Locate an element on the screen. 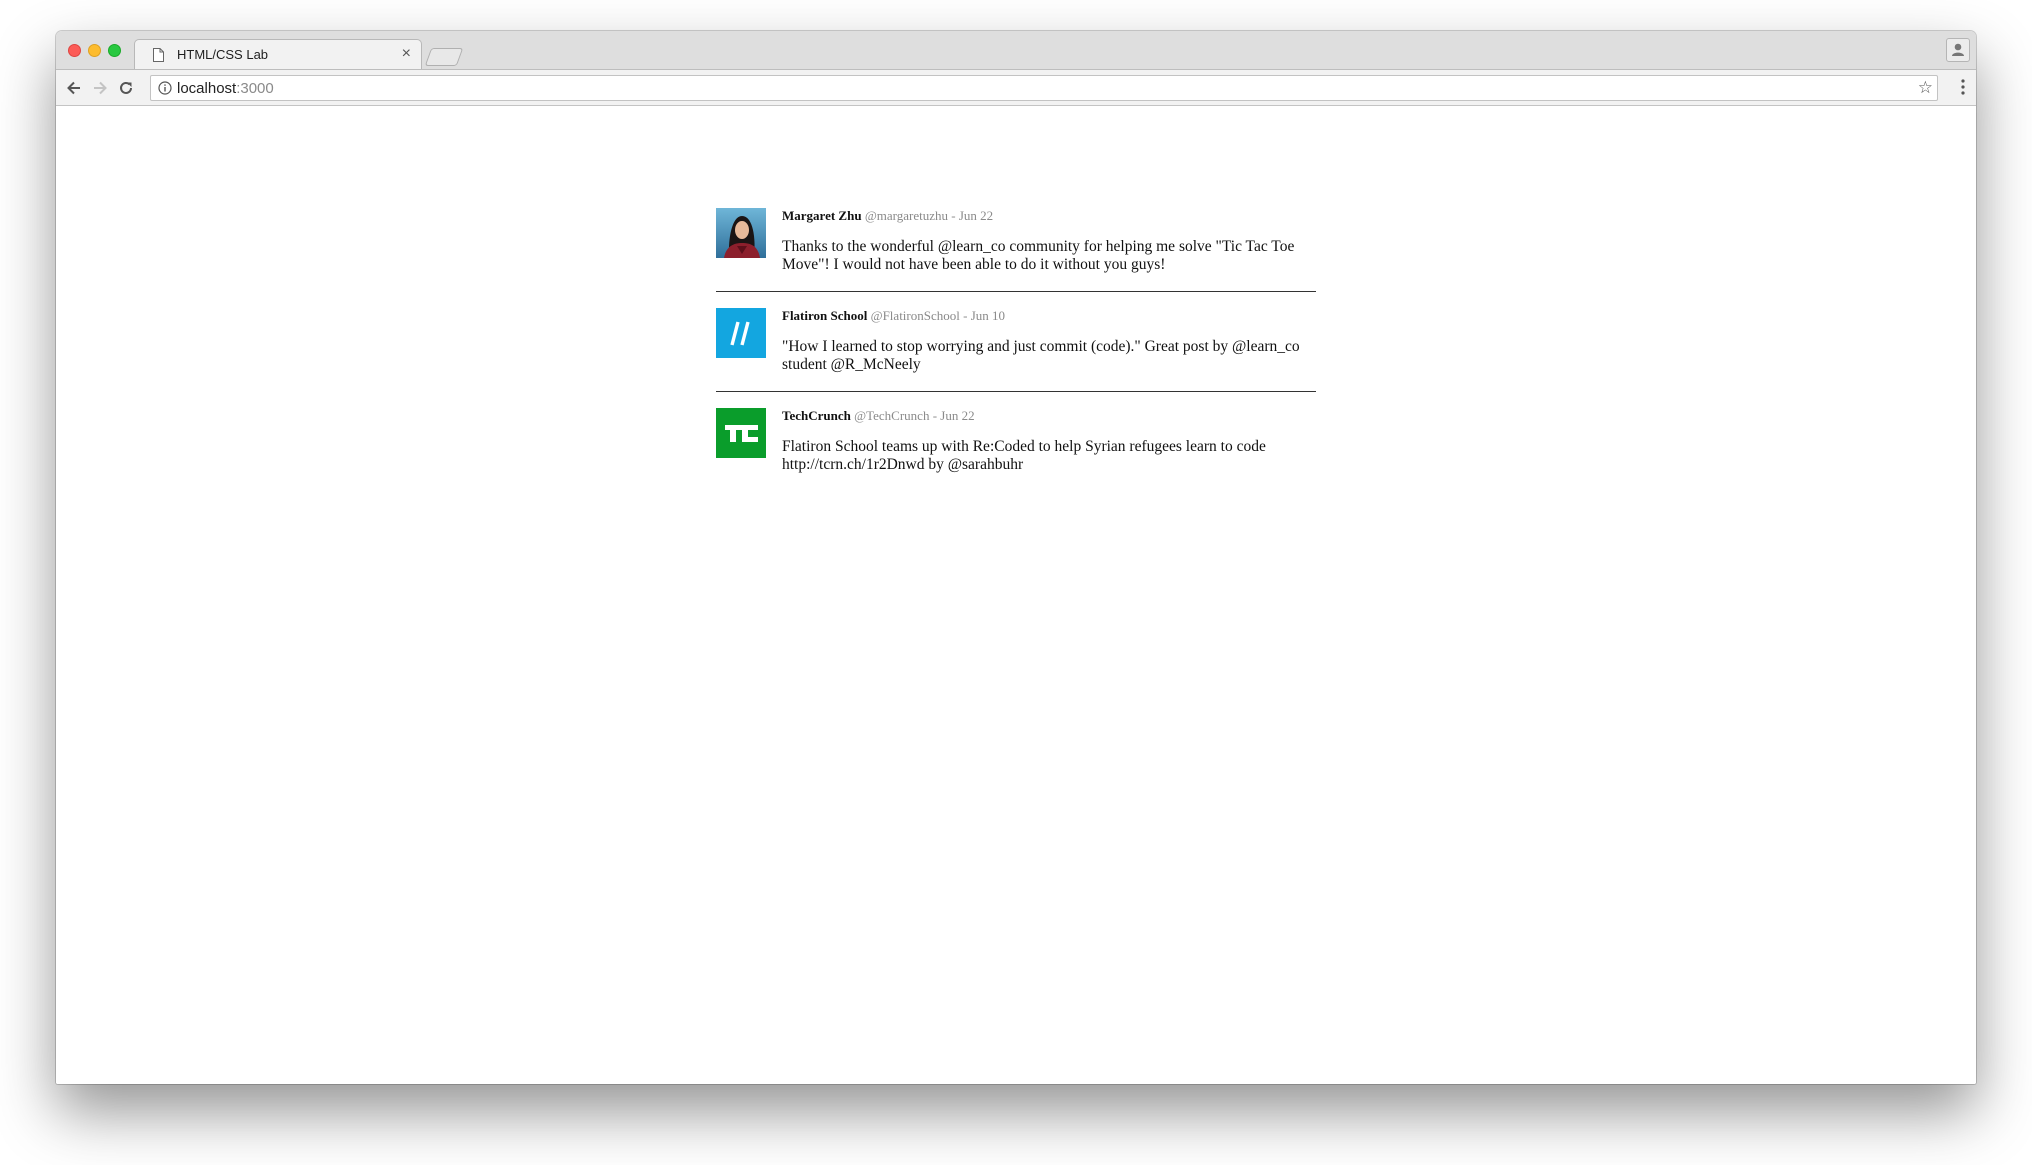 The image size is (2032, 1165). address-bar: localhost:3000 ☆ is located at coordinates (1044, 88).